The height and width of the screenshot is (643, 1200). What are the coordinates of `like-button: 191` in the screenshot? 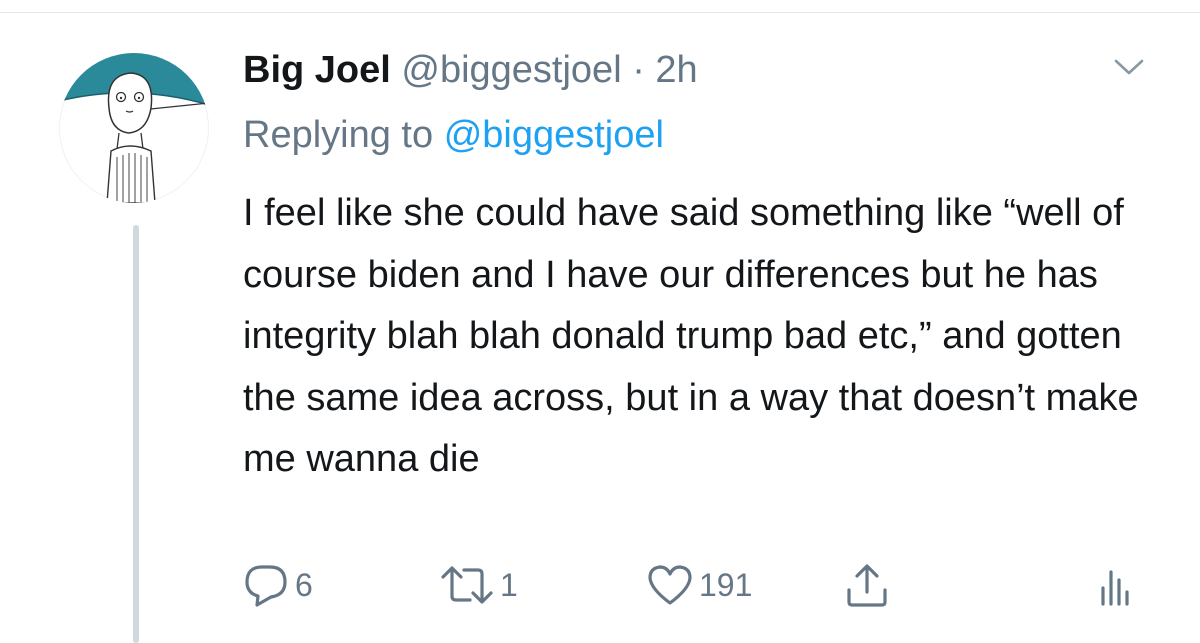 It's located at (699, 585).